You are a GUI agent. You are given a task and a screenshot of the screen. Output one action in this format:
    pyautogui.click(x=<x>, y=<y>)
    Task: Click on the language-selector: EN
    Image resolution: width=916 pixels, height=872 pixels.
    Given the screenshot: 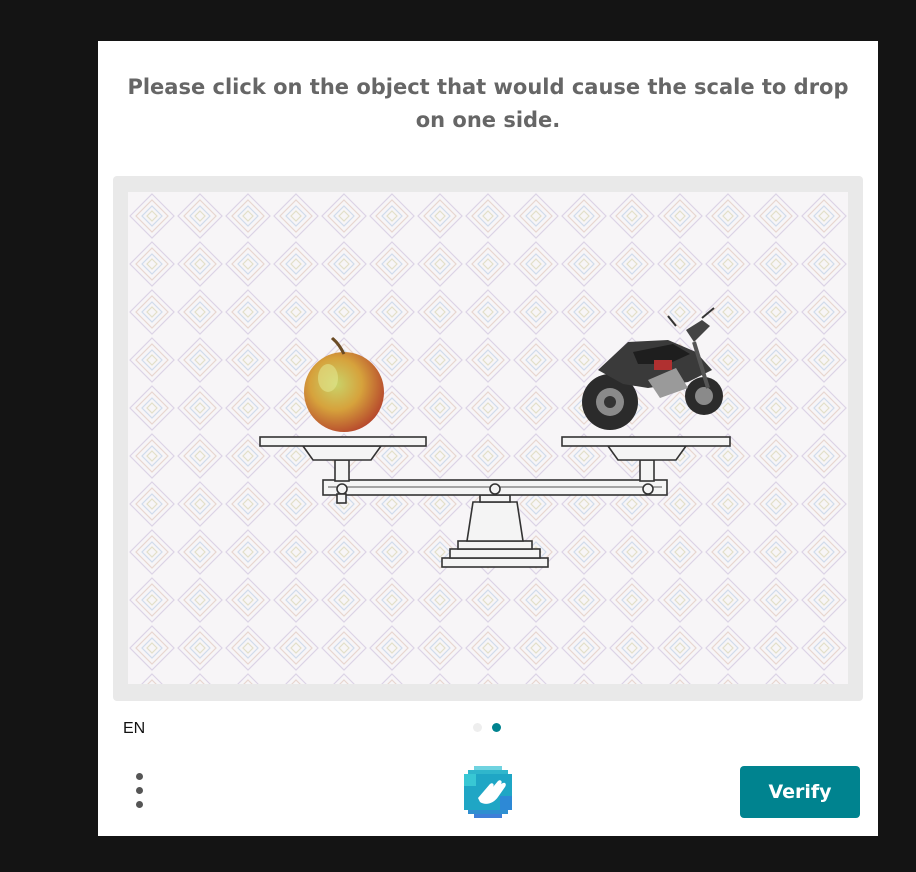 What is the action you would take?
    pyautogui.click(x=134, y=729)
    